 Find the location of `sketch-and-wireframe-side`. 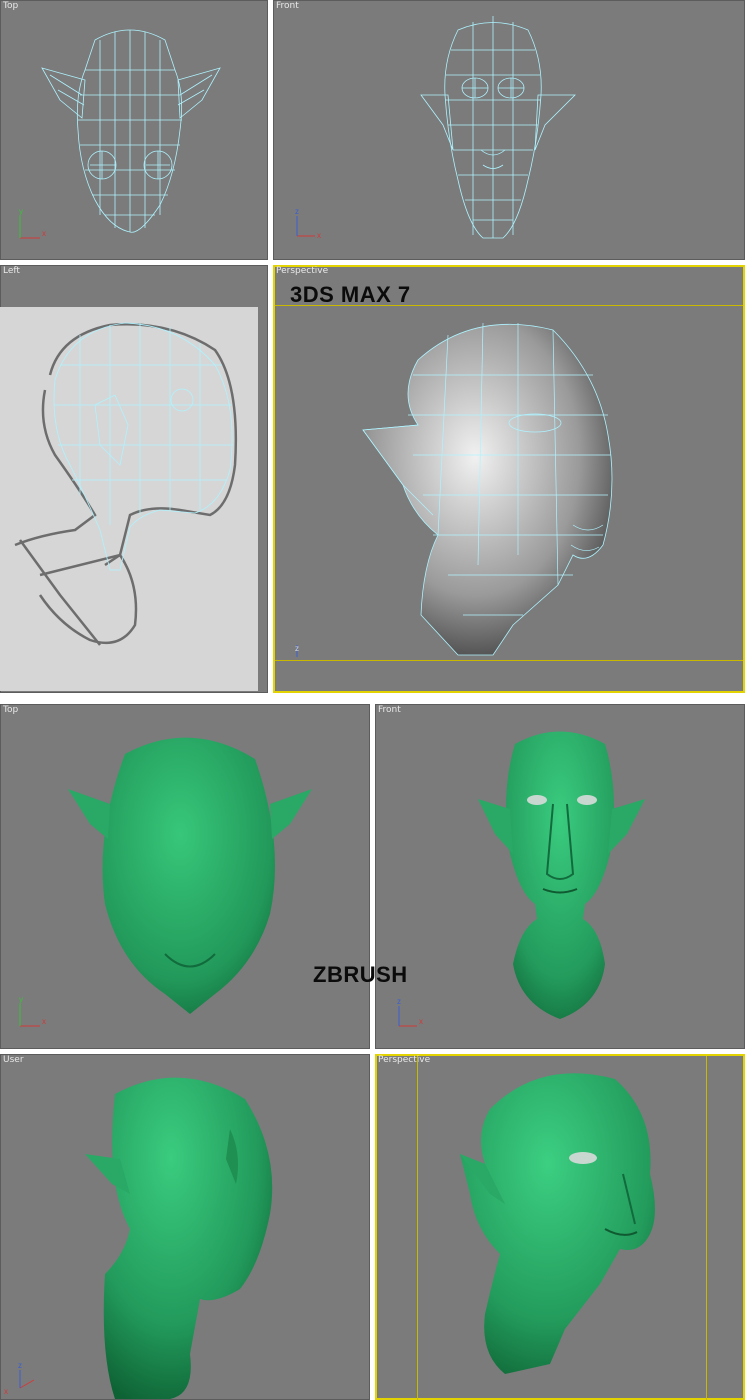

sketch-and-wireframe-side is located at coordinates (126, 484).